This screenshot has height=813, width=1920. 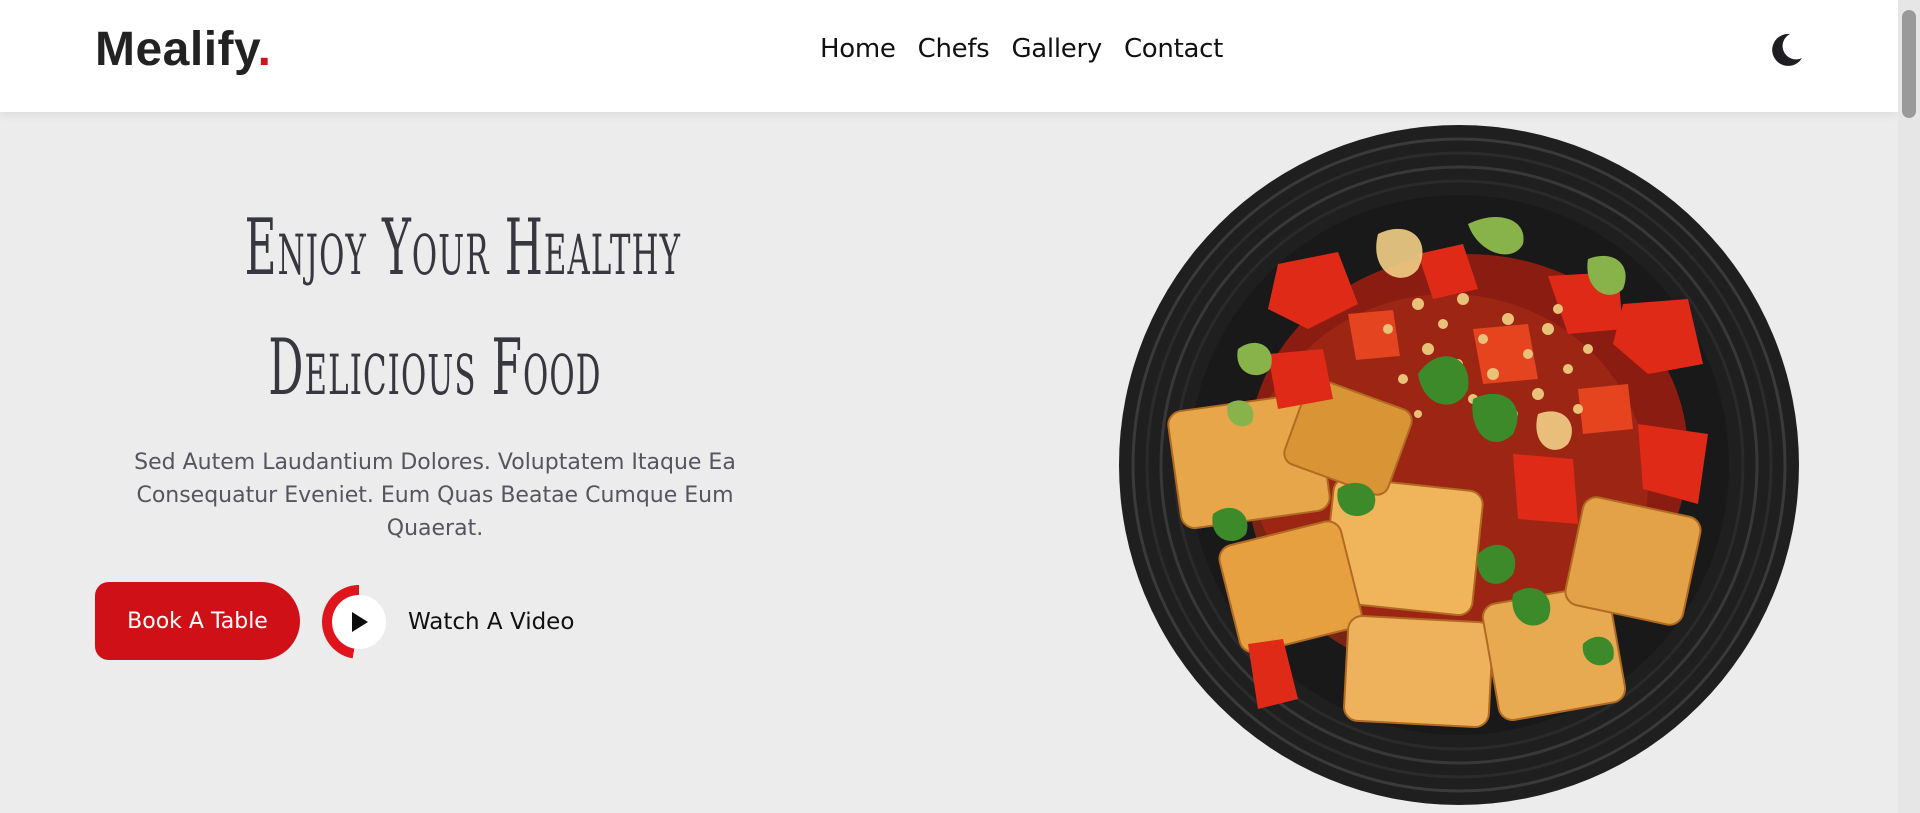 I want to click on watch-video-button: Watch A Video, so click(x=448, y=622).